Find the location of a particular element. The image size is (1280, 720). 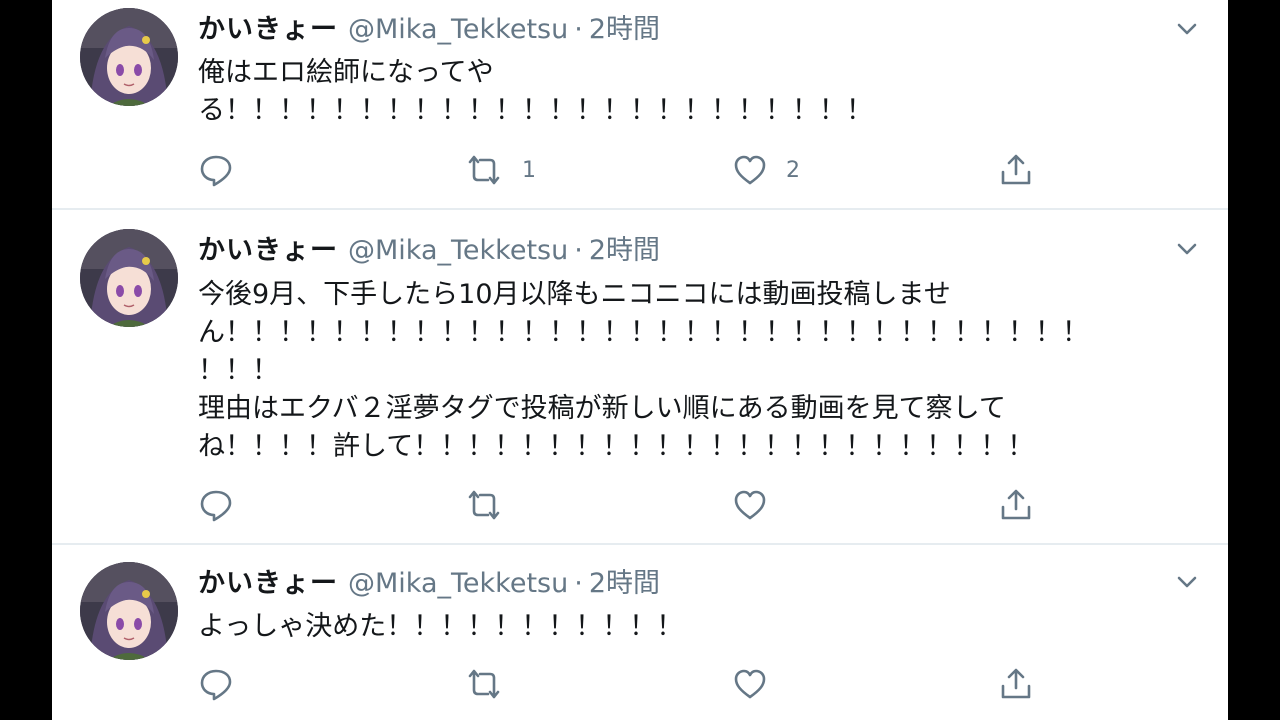

tweet-text-line: ！！！ is located at coordinates (238, 370).